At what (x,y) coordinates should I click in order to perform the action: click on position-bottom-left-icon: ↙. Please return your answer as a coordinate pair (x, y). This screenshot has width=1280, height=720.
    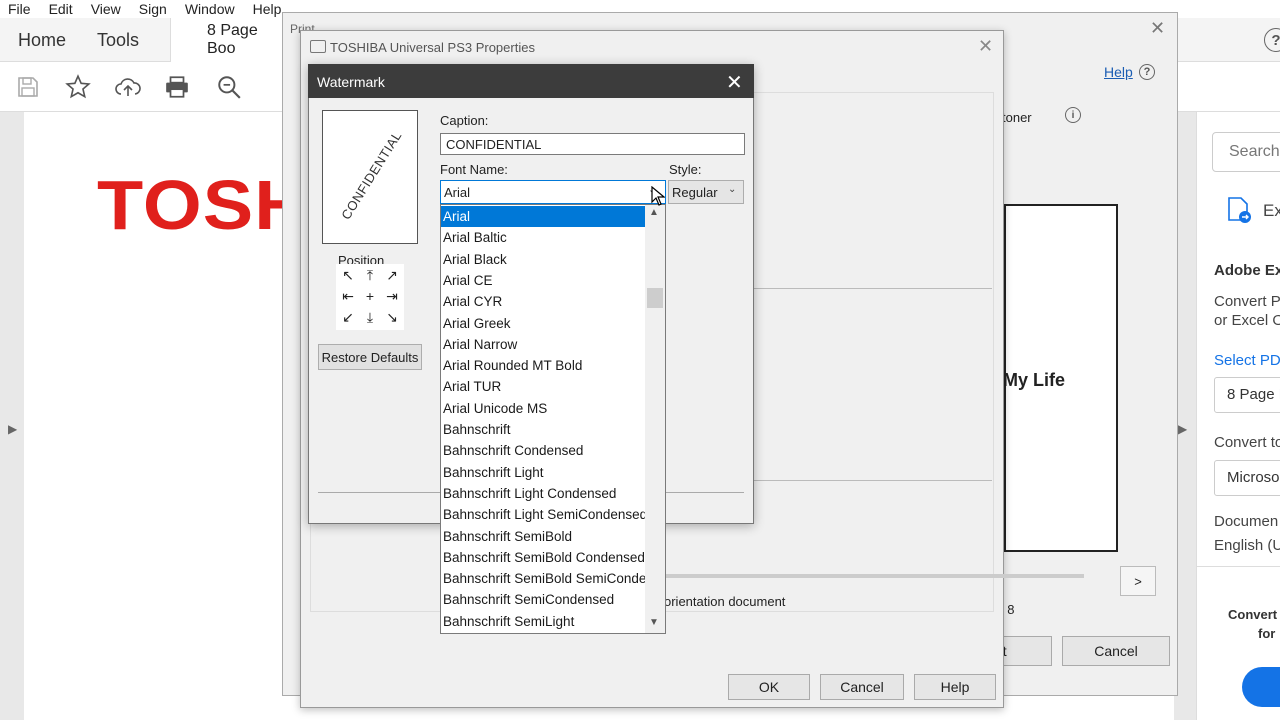
    Looking at the image, I should click on (348, 317).